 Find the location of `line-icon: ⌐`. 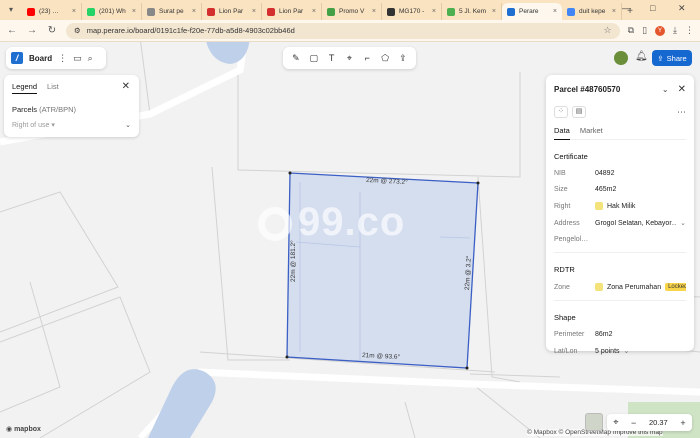

line-icon: ⌐ is located at coordinates (367, 58).